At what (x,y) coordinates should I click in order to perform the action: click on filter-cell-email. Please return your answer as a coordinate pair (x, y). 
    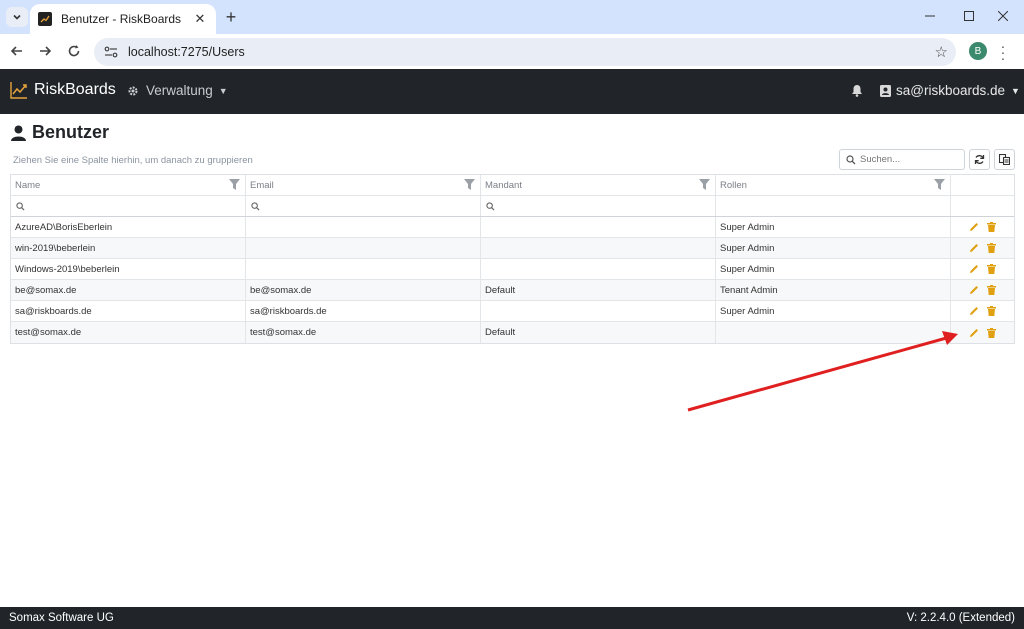
    Looking at the image, I should click on (363, 206).